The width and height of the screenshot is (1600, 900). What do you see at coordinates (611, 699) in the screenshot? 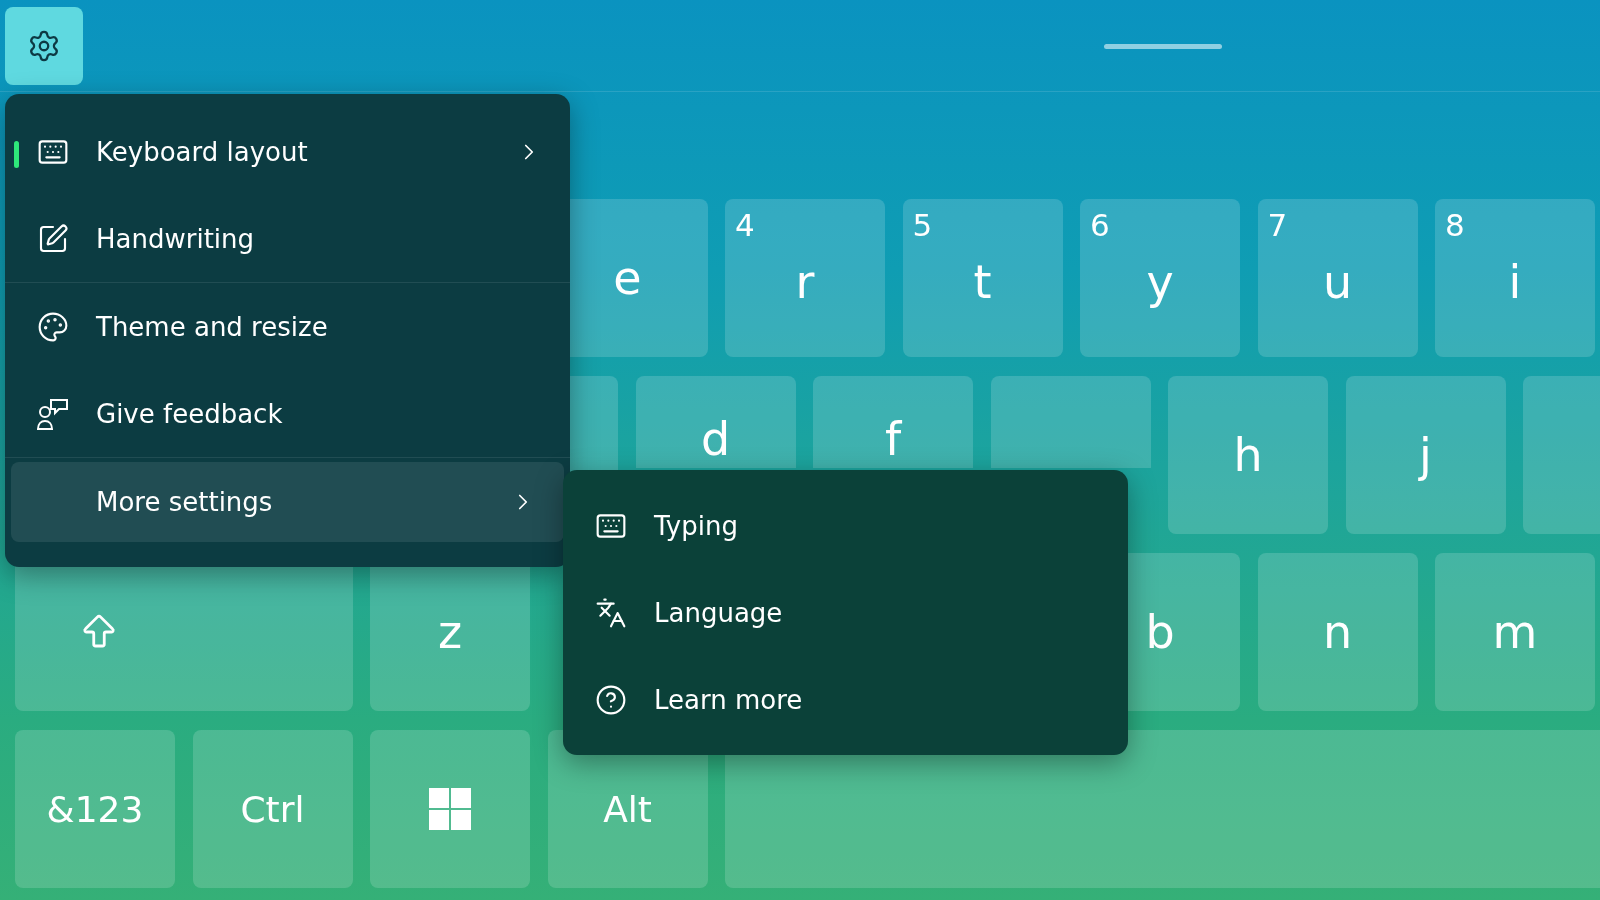
I see `help-icon` at bounding box center [611, 699].